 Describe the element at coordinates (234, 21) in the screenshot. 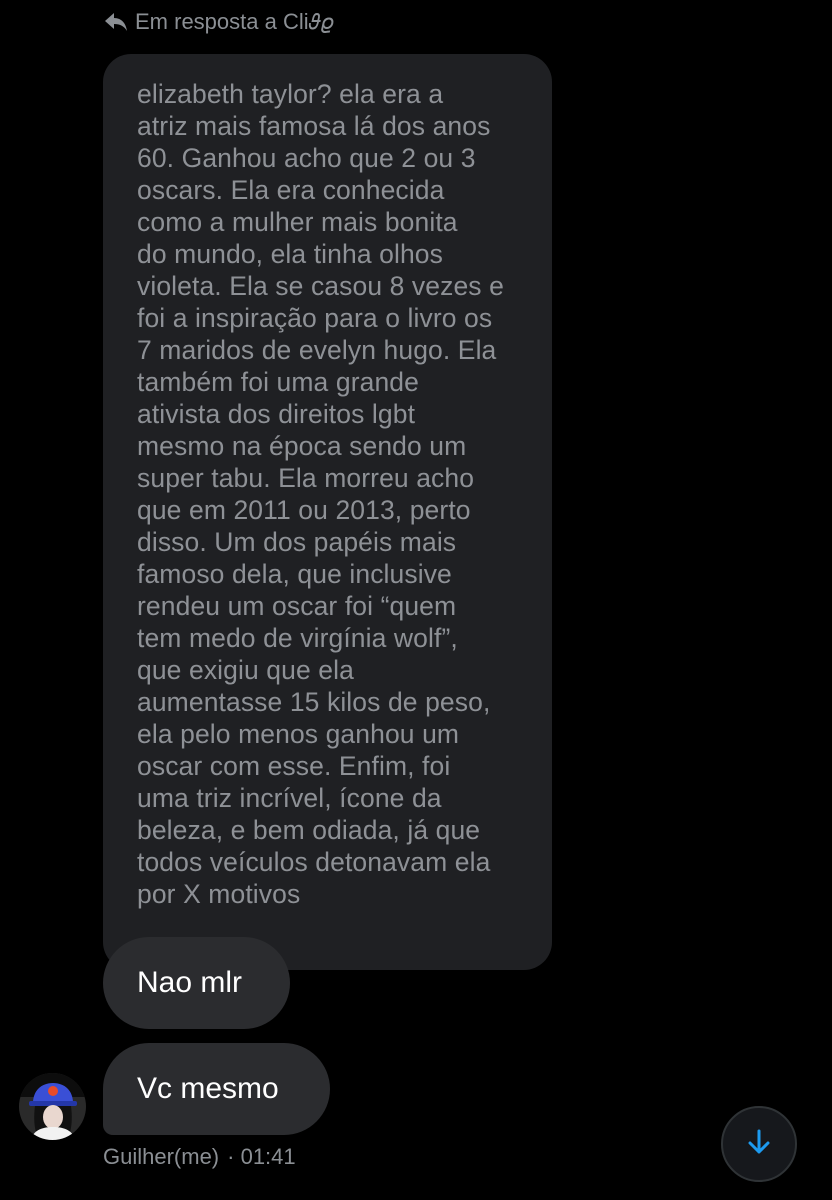

I see `reply-label: Em resposta a Cli𝜗𝜚` at that location.